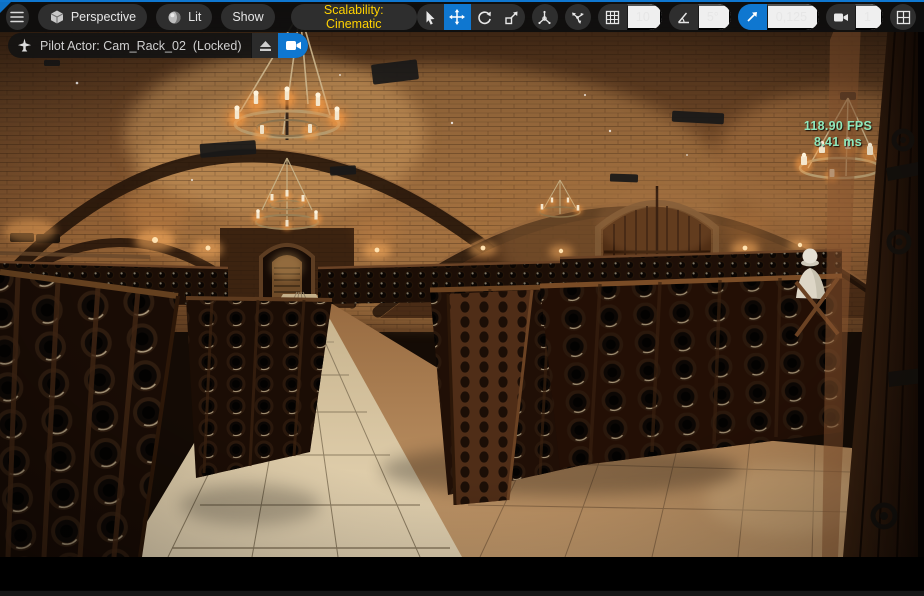 The width and height of the screenshot is (924, 596). What do you see at coordinates (462, 593) in the screenshot?
I see `window-bottom-strip` at bounding box center [462, 593].